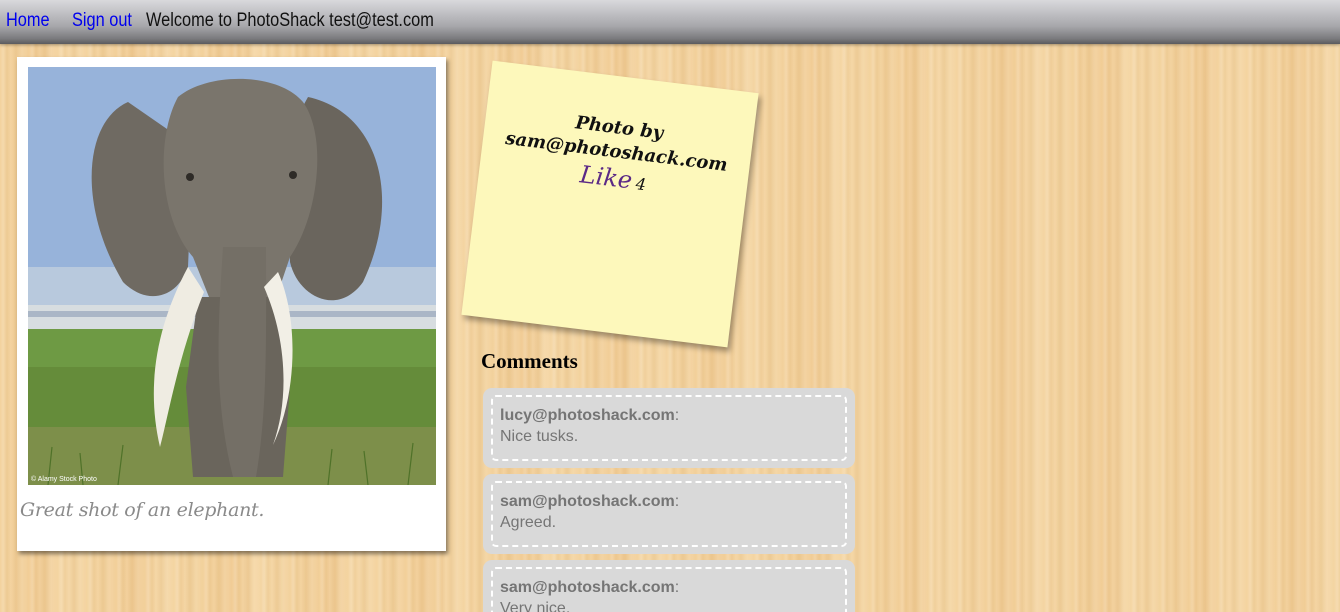 Image resolution: width=1340 pixels, height=612 pixels. Describe the element at coordinates (529, 361) in the screenshot. I see `comments-heading: Comments` at that location.